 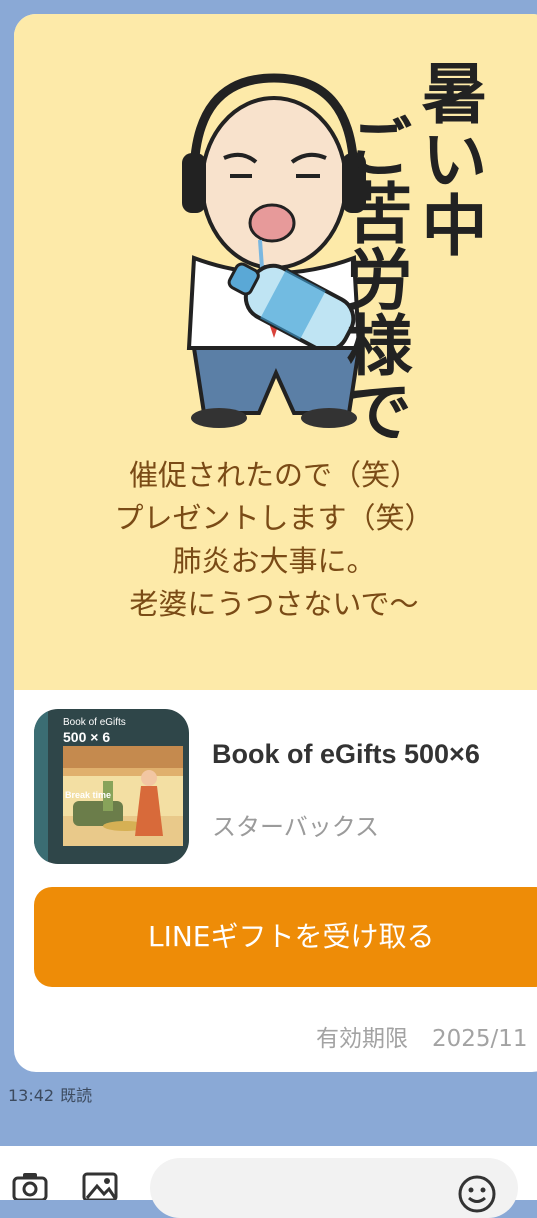 What do you see at coordinates (76, 1095) in the screenshot?
I see `read-status: 既読` at bounding box center [76, 1095].